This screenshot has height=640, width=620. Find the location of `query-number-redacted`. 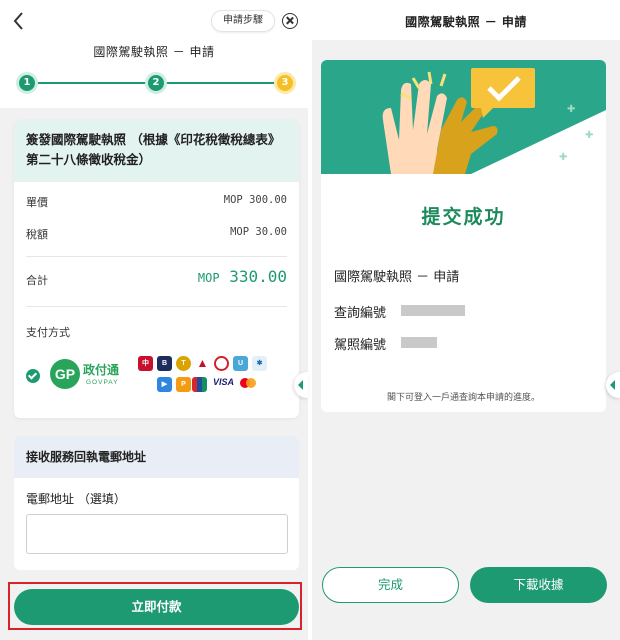

query-number-redacted is located at coordinates (433, 310).